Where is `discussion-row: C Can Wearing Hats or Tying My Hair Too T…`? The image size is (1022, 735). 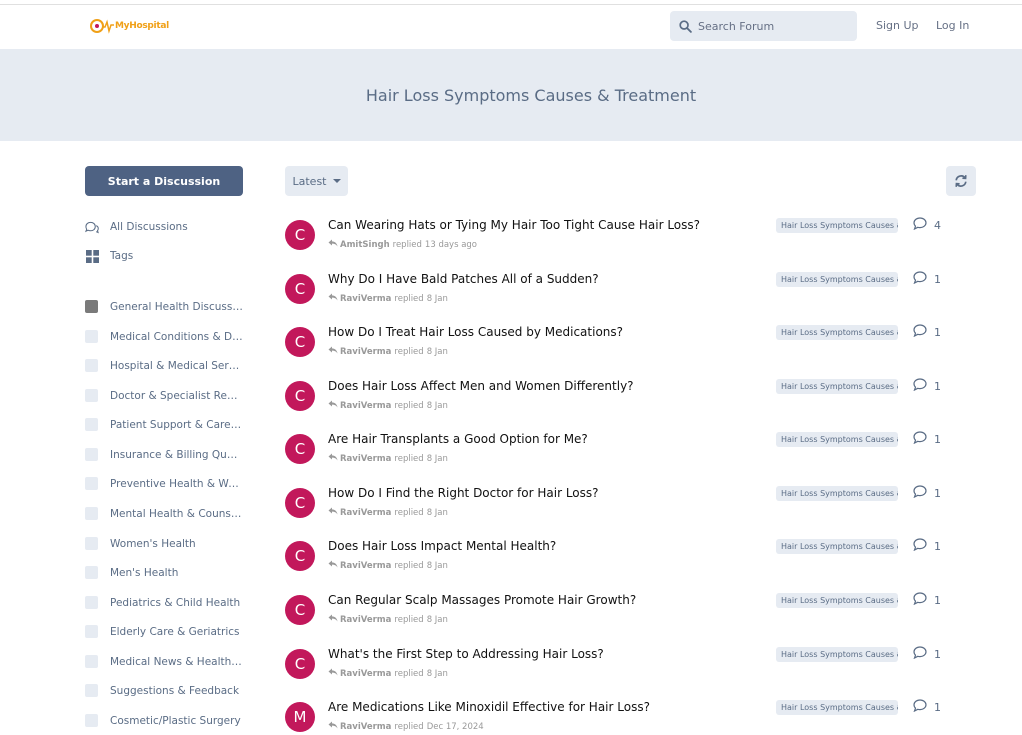
discussion-row: C Can Wearing Hats or Tying My Hair Too T… is located at coordinates (635, 243).